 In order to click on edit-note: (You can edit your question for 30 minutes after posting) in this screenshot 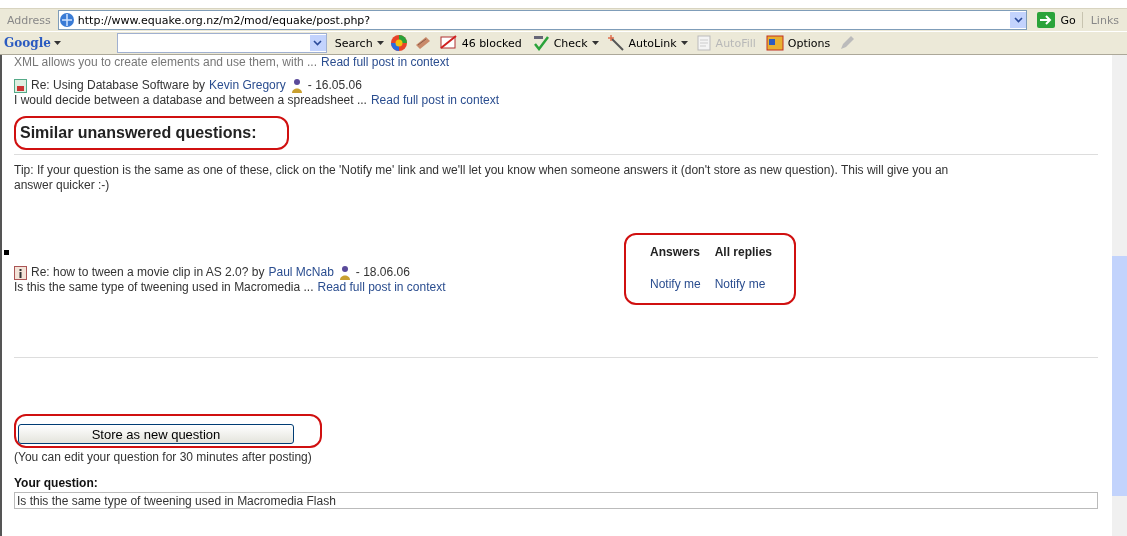, I will do `click(163, 457)`.